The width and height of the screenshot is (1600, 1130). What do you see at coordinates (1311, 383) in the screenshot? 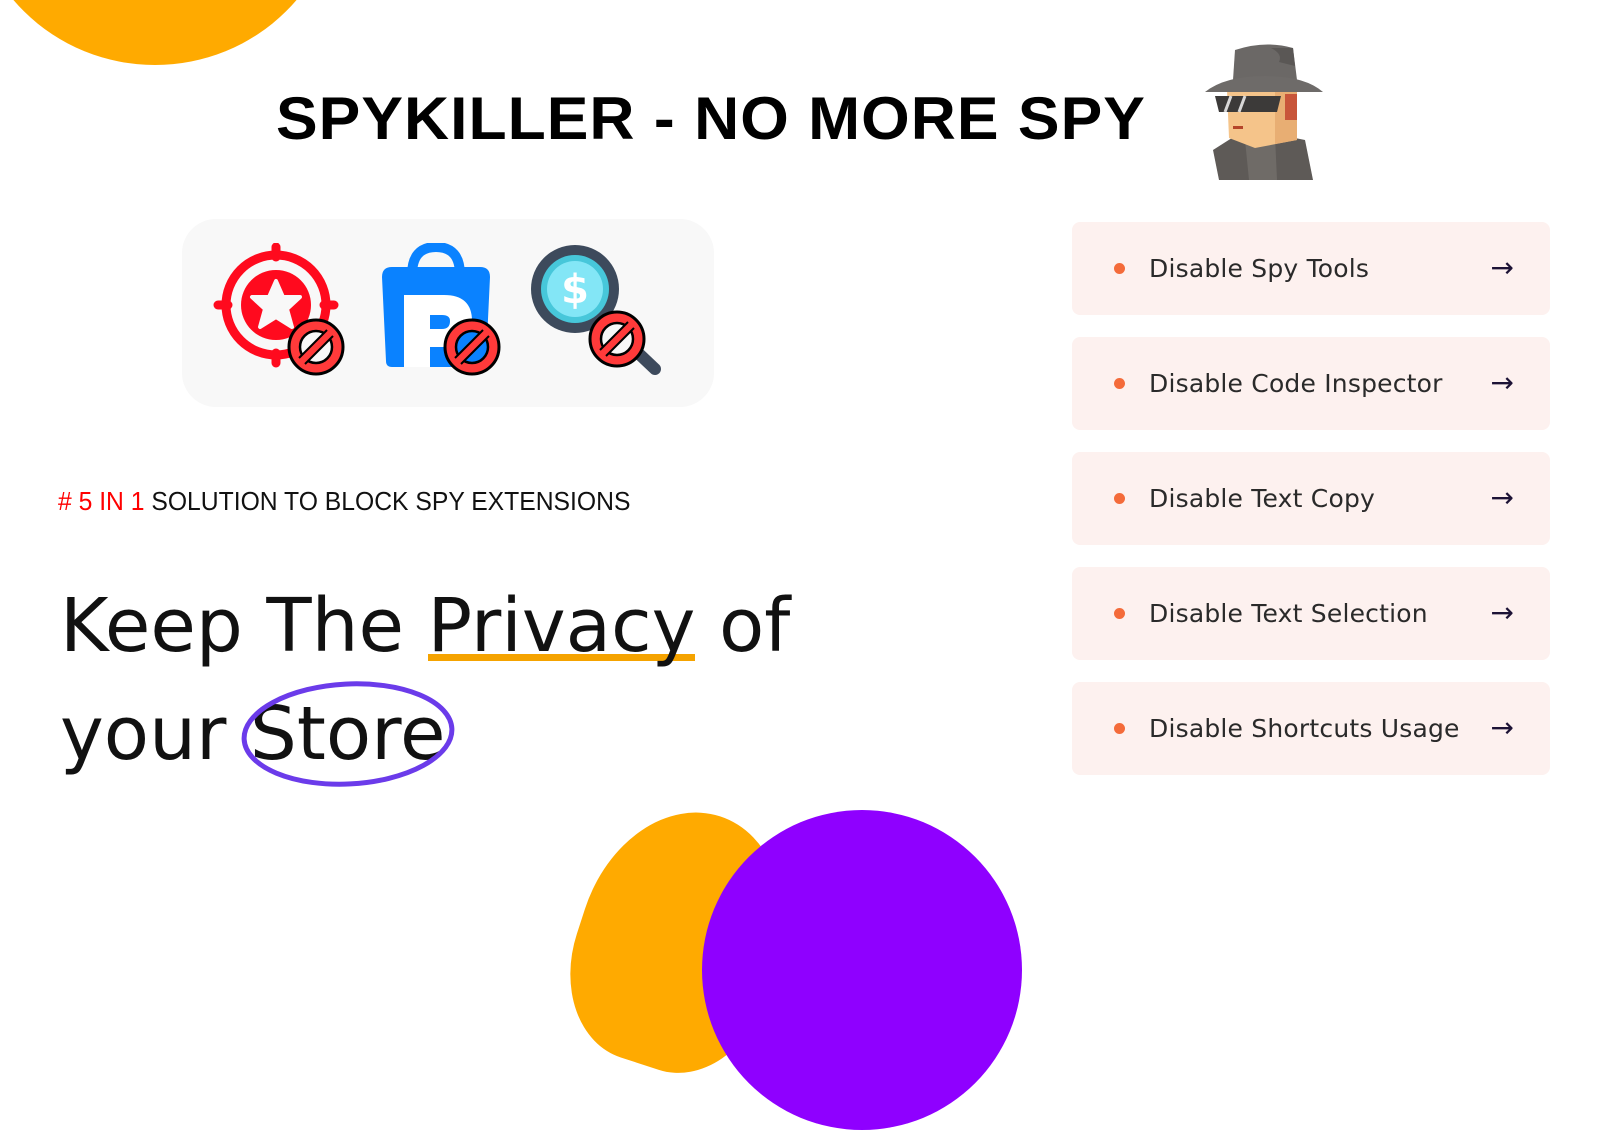
I see `feature-item-code-inspector: Disable Code Inspector →` at bounding box center [1311, 383].